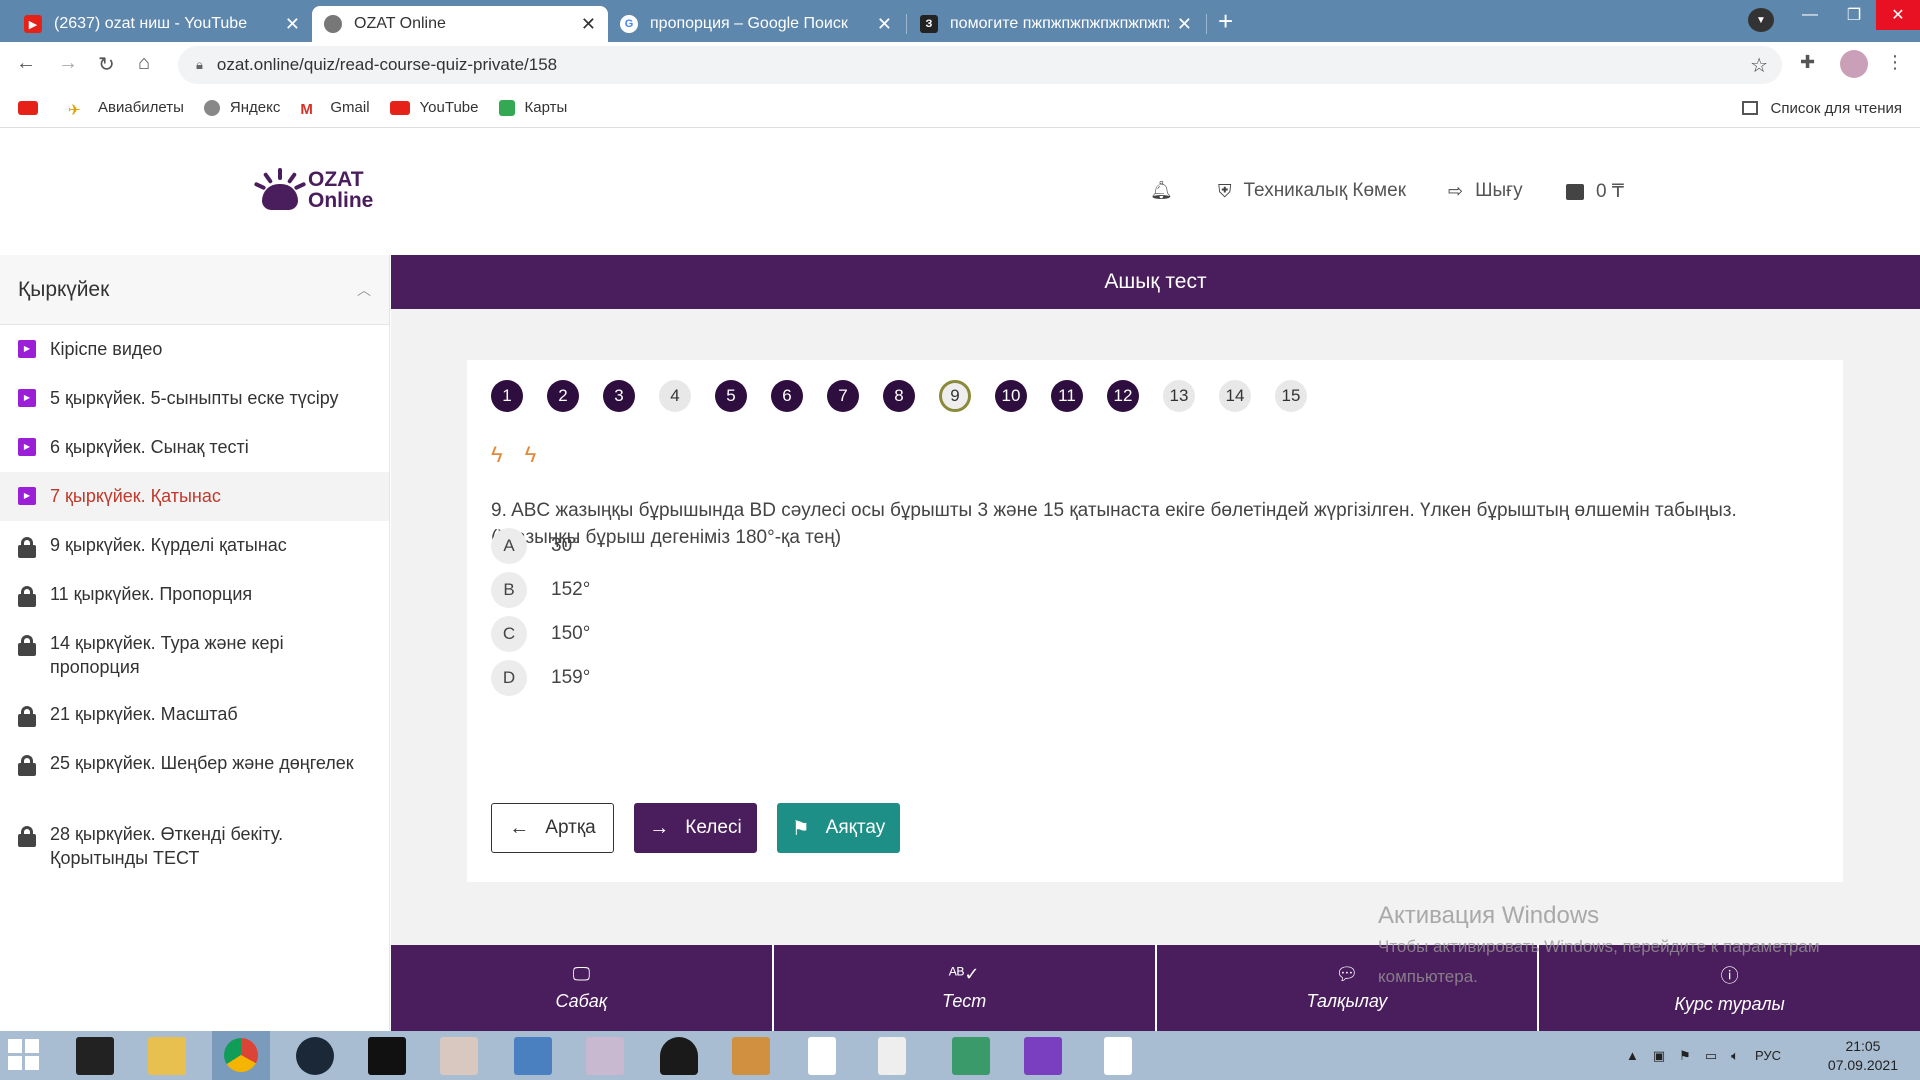 This screenshot has width=1920, height=1080. Describe the element at coordinates (675, 396) in the screenshot. I see `question-number-button: 4` at that location.